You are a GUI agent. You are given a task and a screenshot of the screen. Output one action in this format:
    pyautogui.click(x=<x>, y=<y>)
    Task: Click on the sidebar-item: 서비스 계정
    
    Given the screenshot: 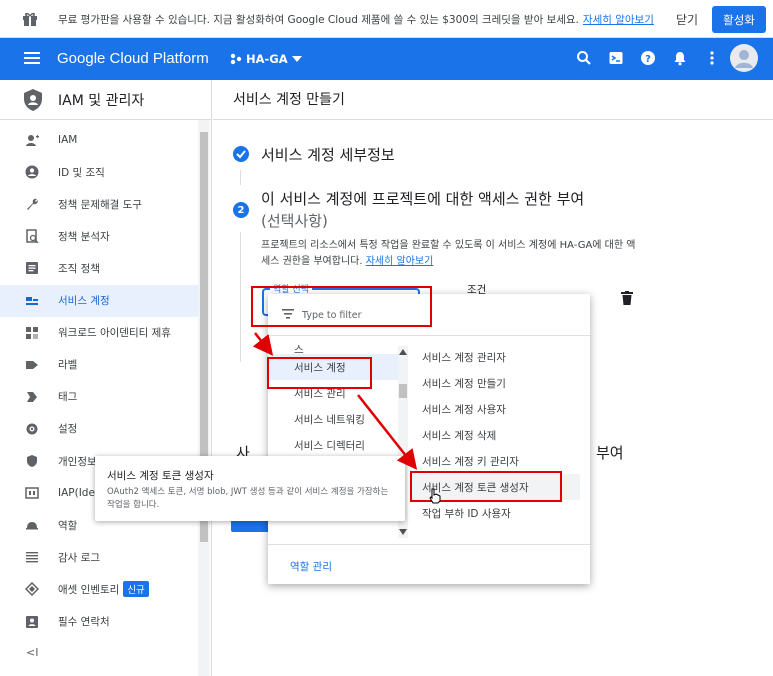 What is the action you would take?
    pyautogui.click(x=99, y=300)
    